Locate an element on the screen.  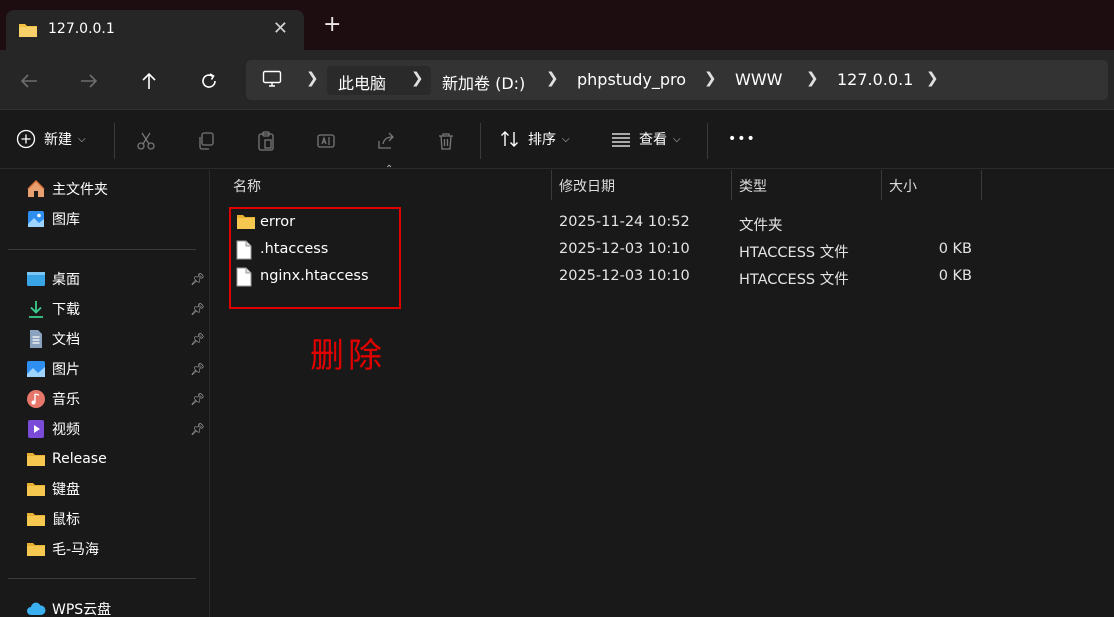
breadcrumb-current: 127.0.0.1 is located at coordinates (875, 79).